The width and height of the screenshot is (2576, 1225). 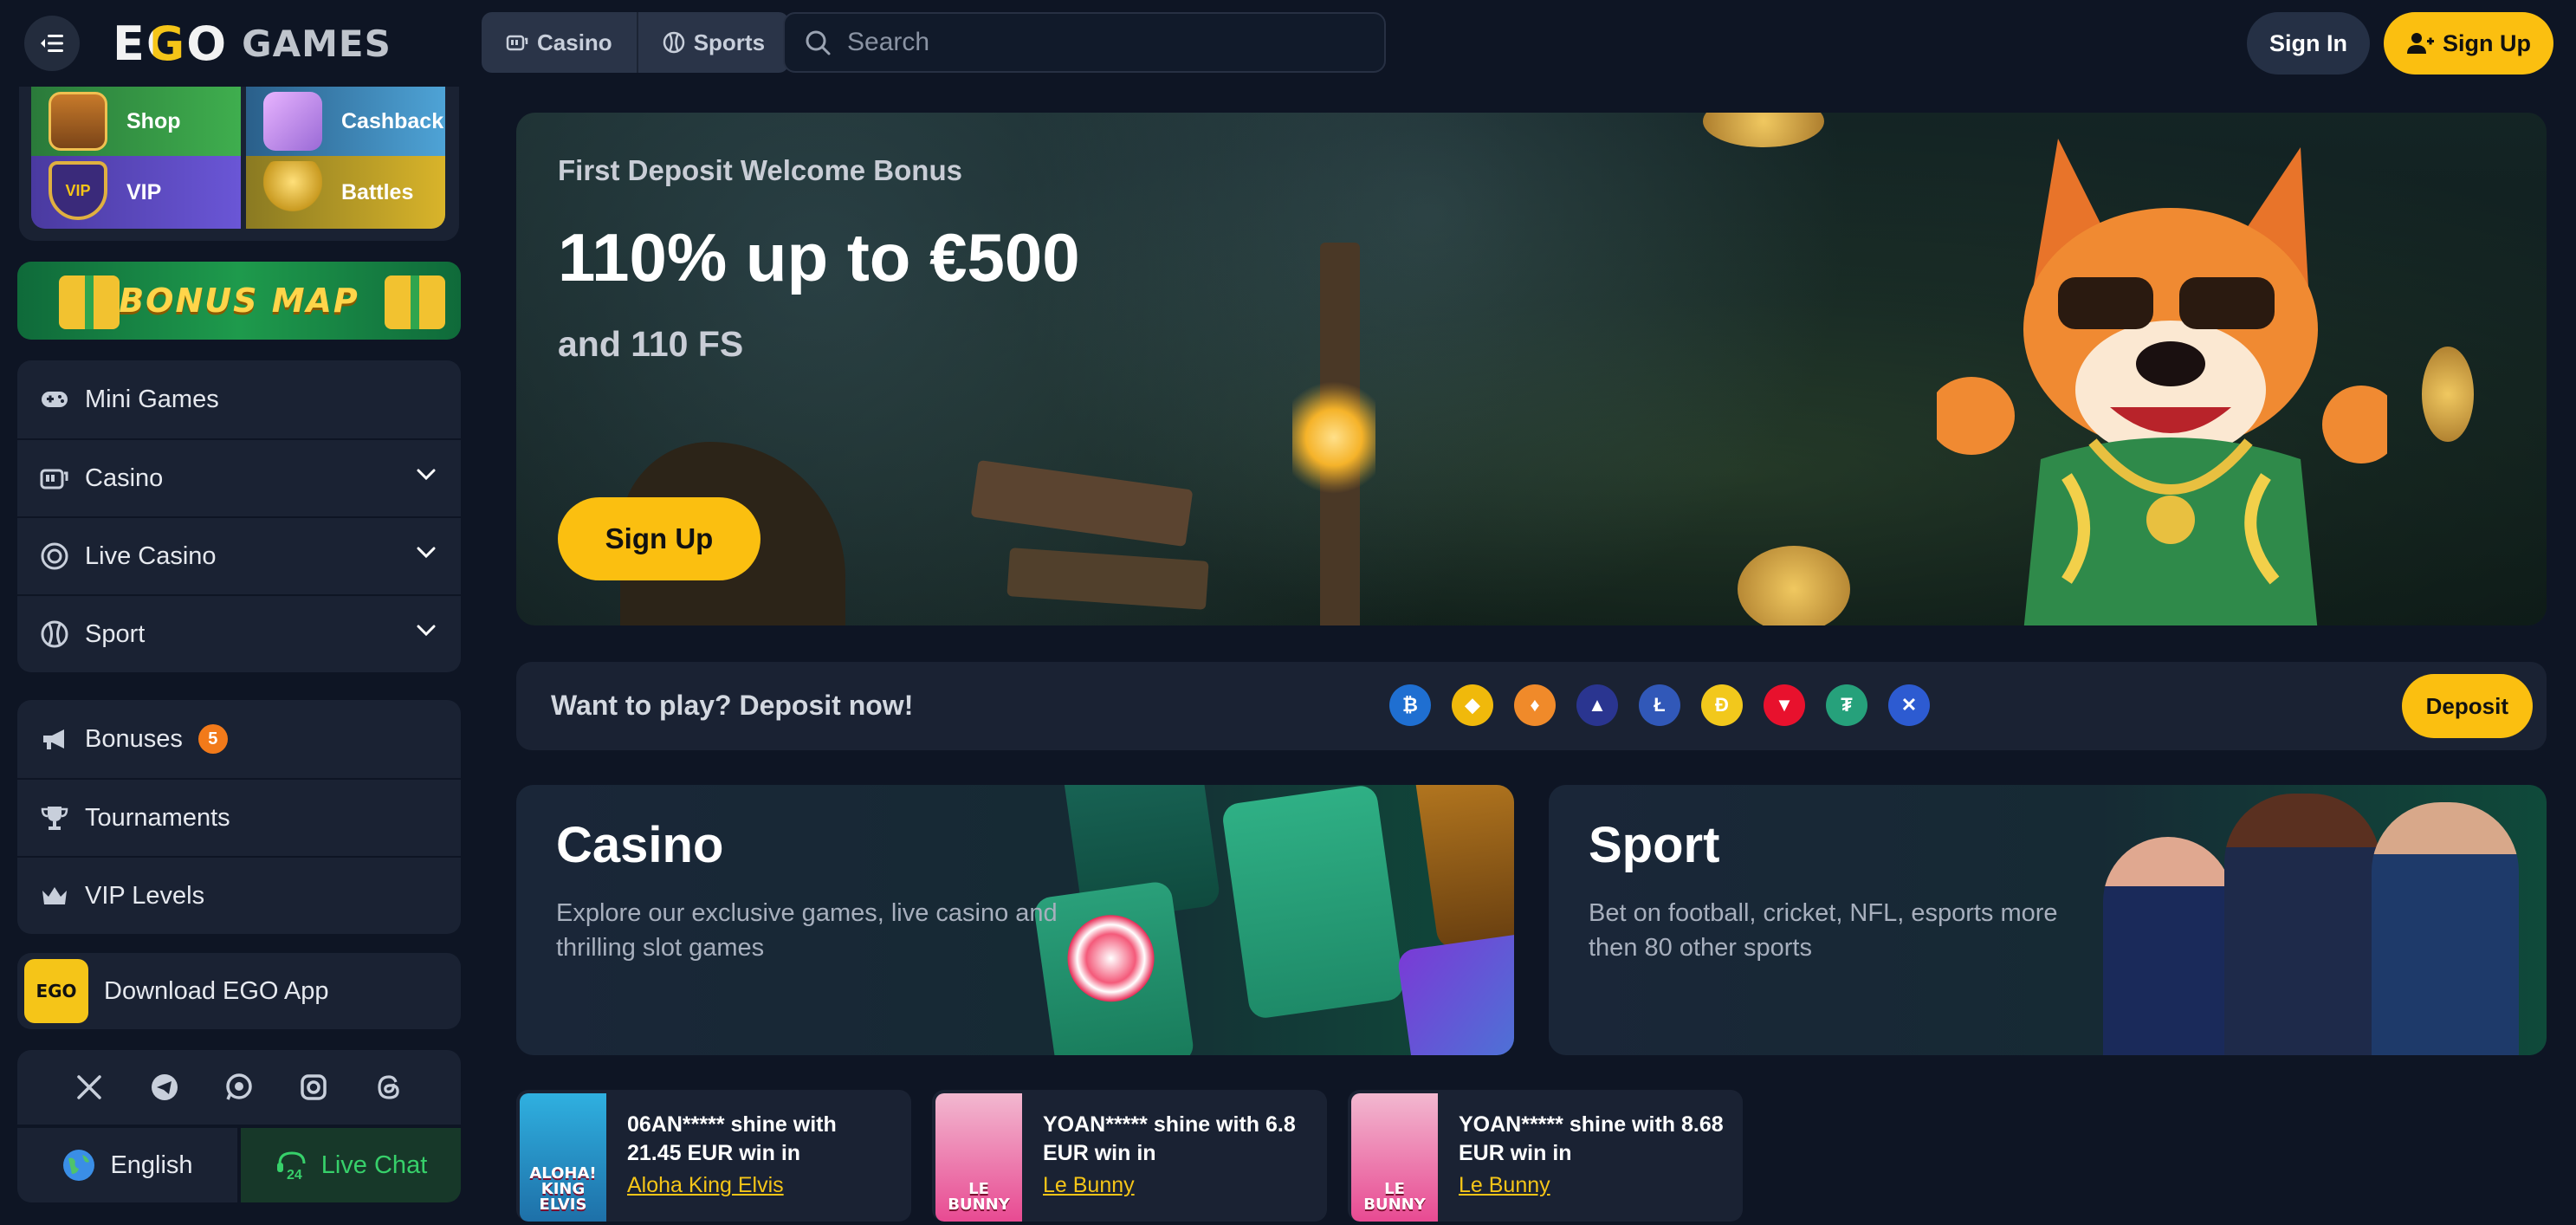 I want to click on sidebar-toggle-button, so click(x=52, y=44).